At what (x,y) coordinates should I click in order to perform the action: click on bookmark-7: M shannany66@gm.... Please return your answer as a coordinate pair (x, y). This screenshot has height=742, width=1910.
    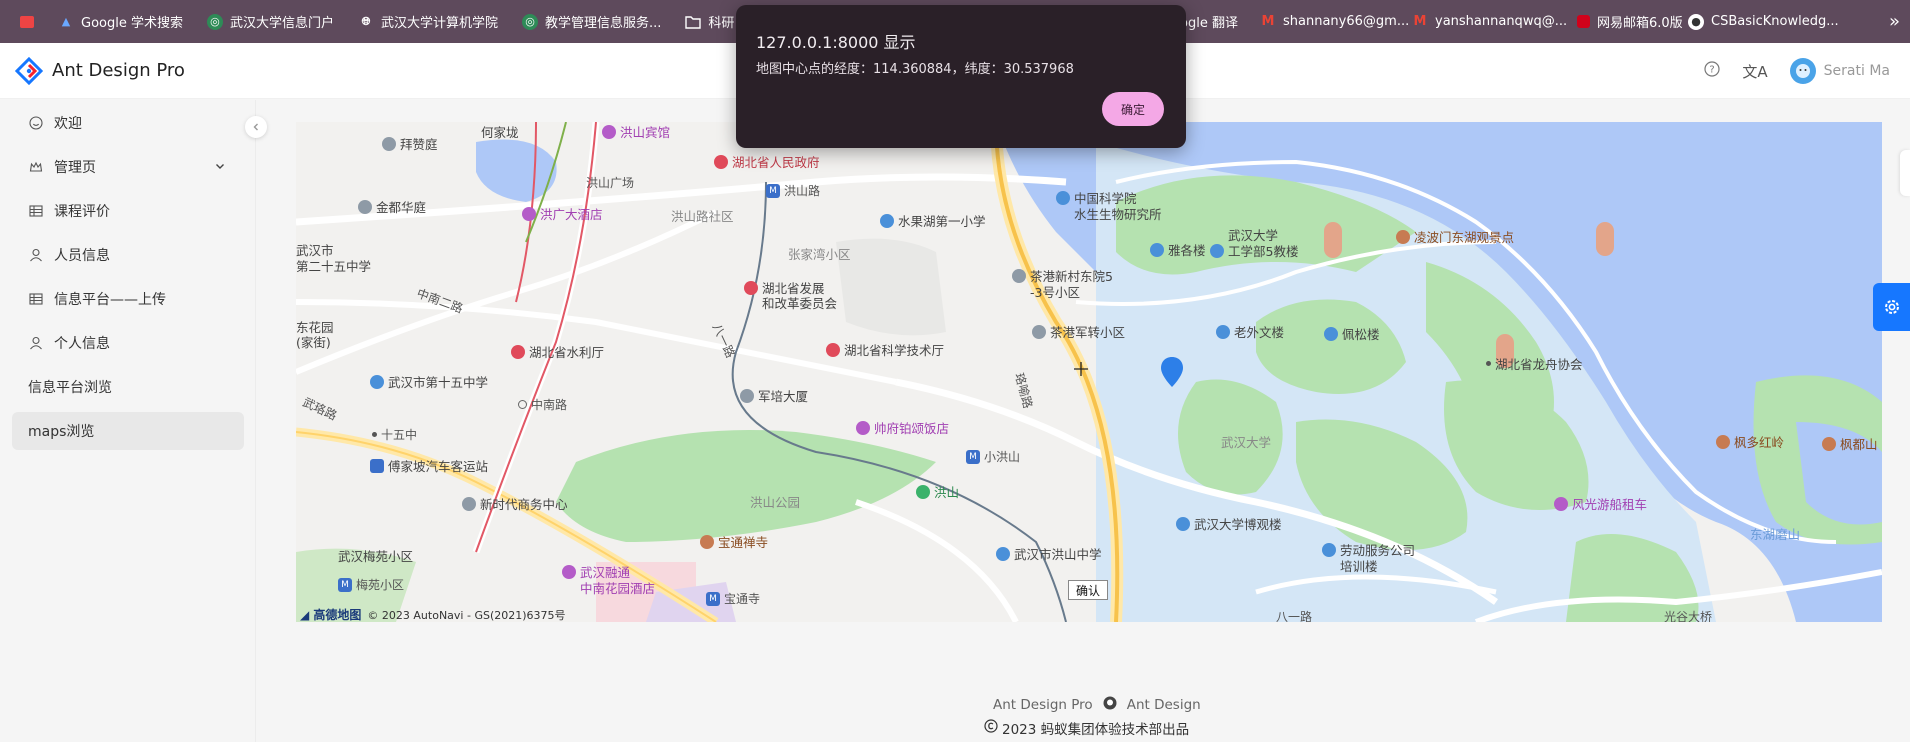
    Looking at the image, I should click on (1334, 21).